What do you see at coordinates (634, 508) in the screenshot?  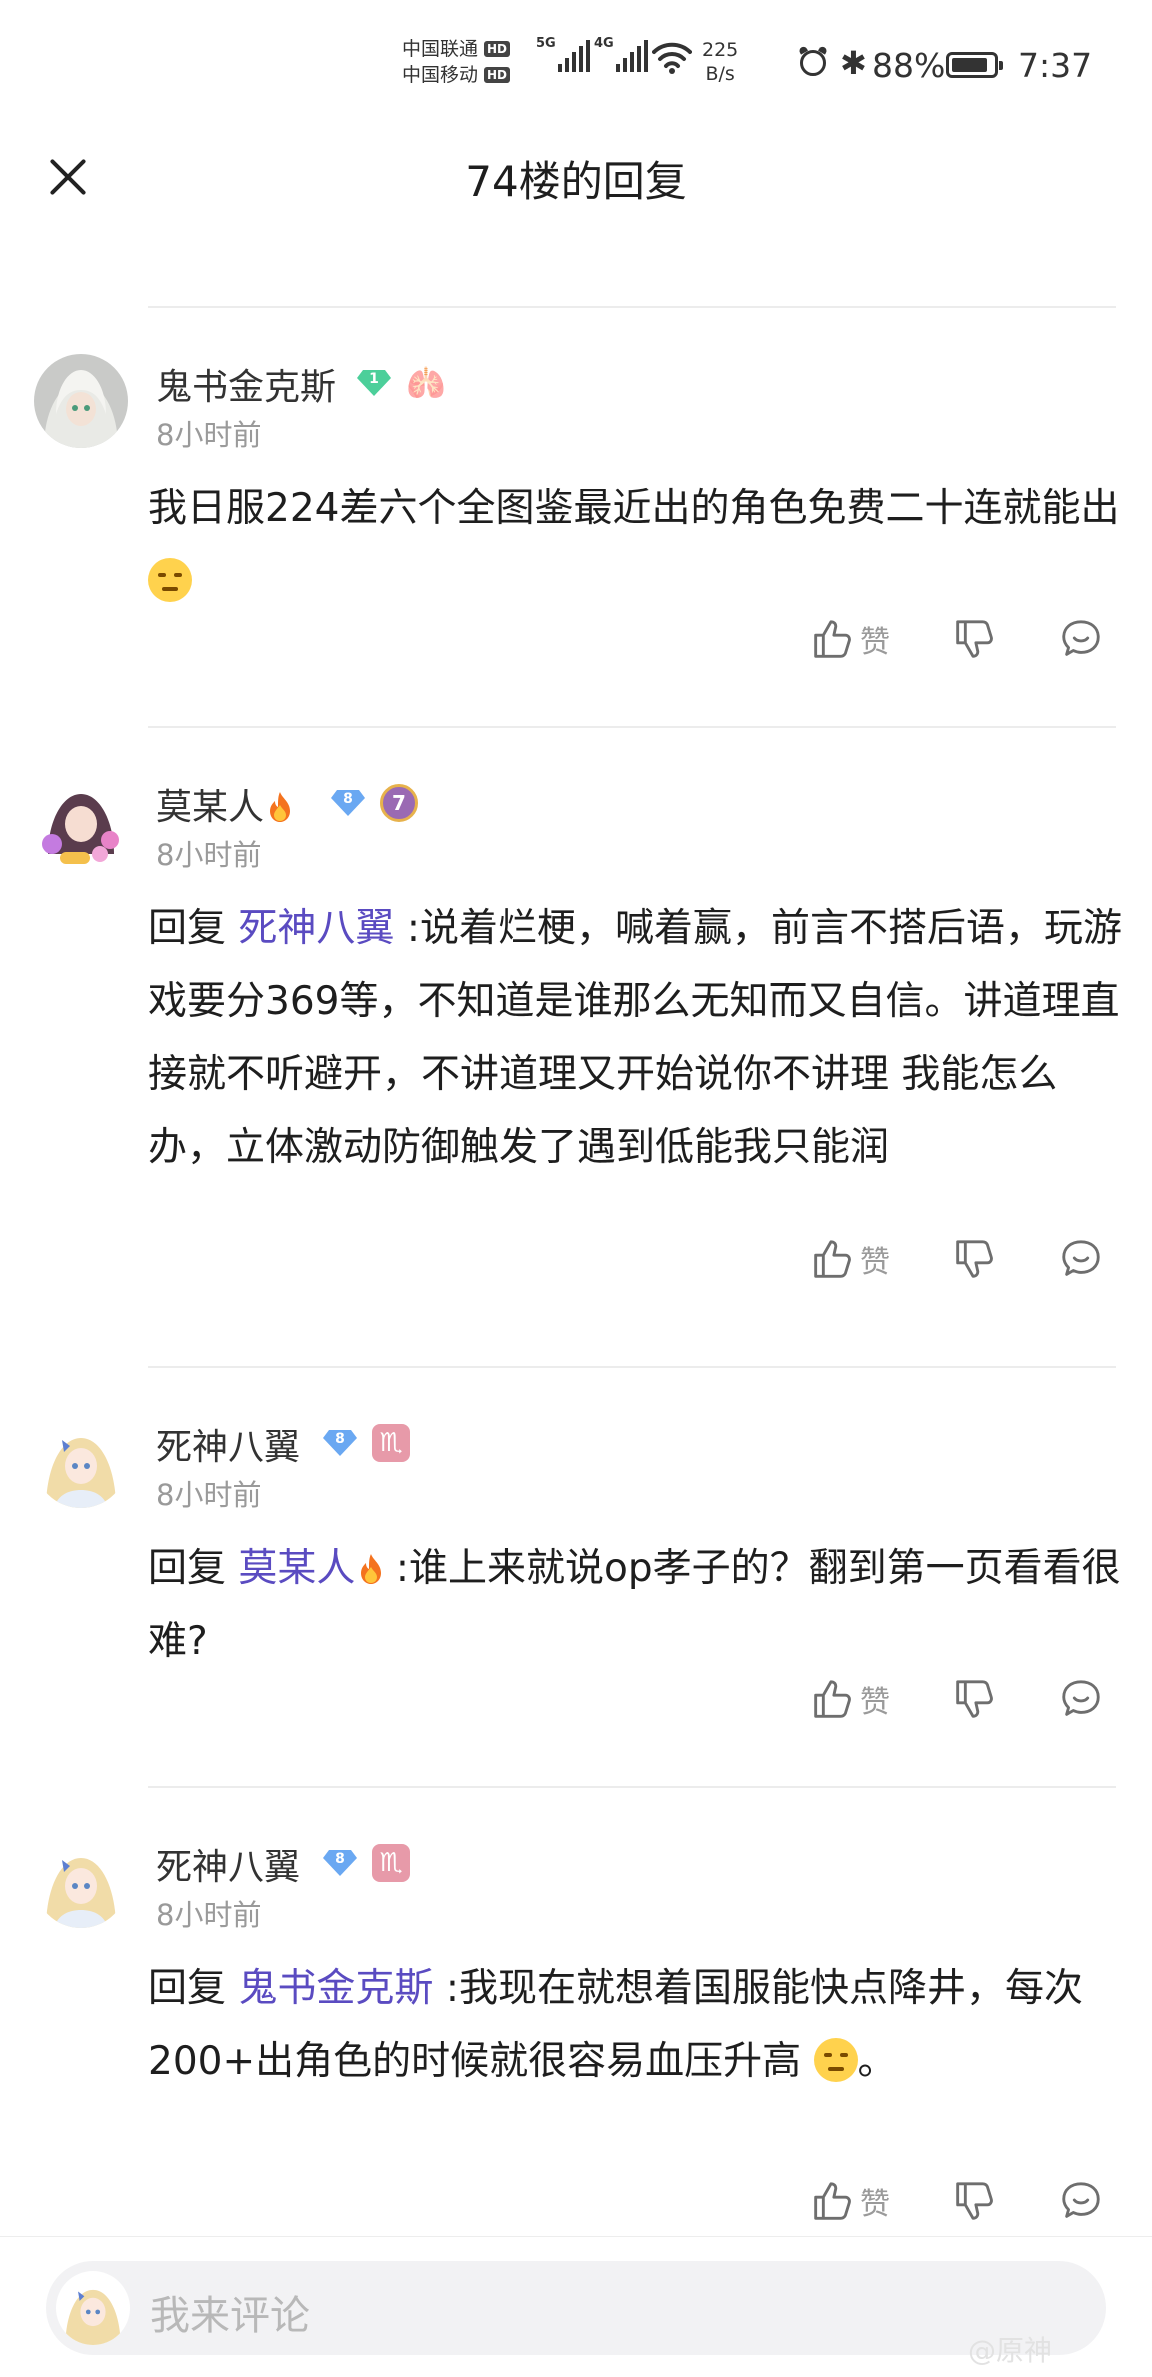 I see `reply-text: 我日服224差六个全图鉴最近出的角色免费二十连就能出` at bounding box center [634, 508].